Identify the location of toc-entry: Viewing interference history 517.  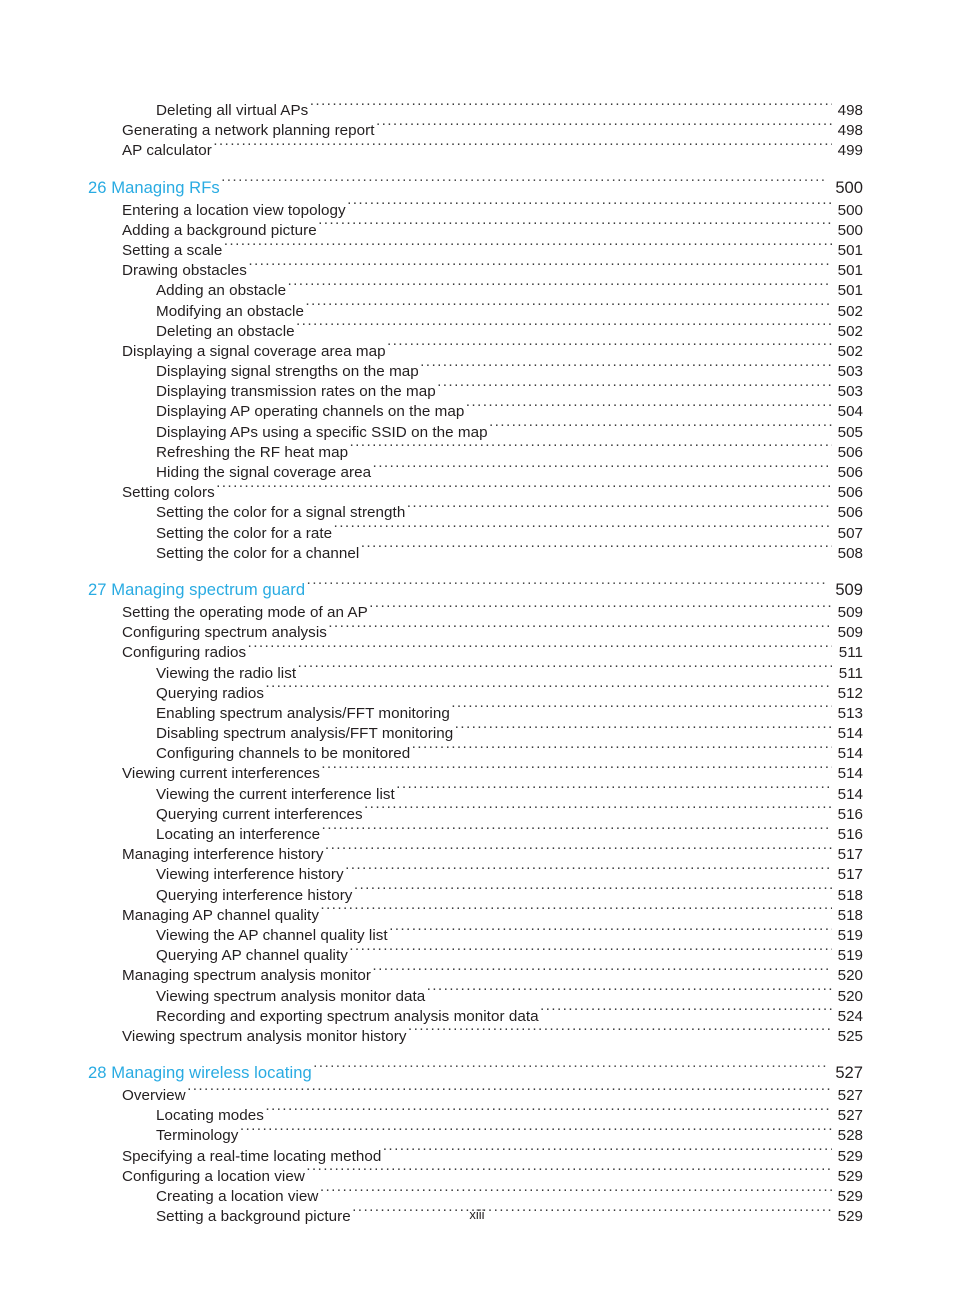
(475, 873).